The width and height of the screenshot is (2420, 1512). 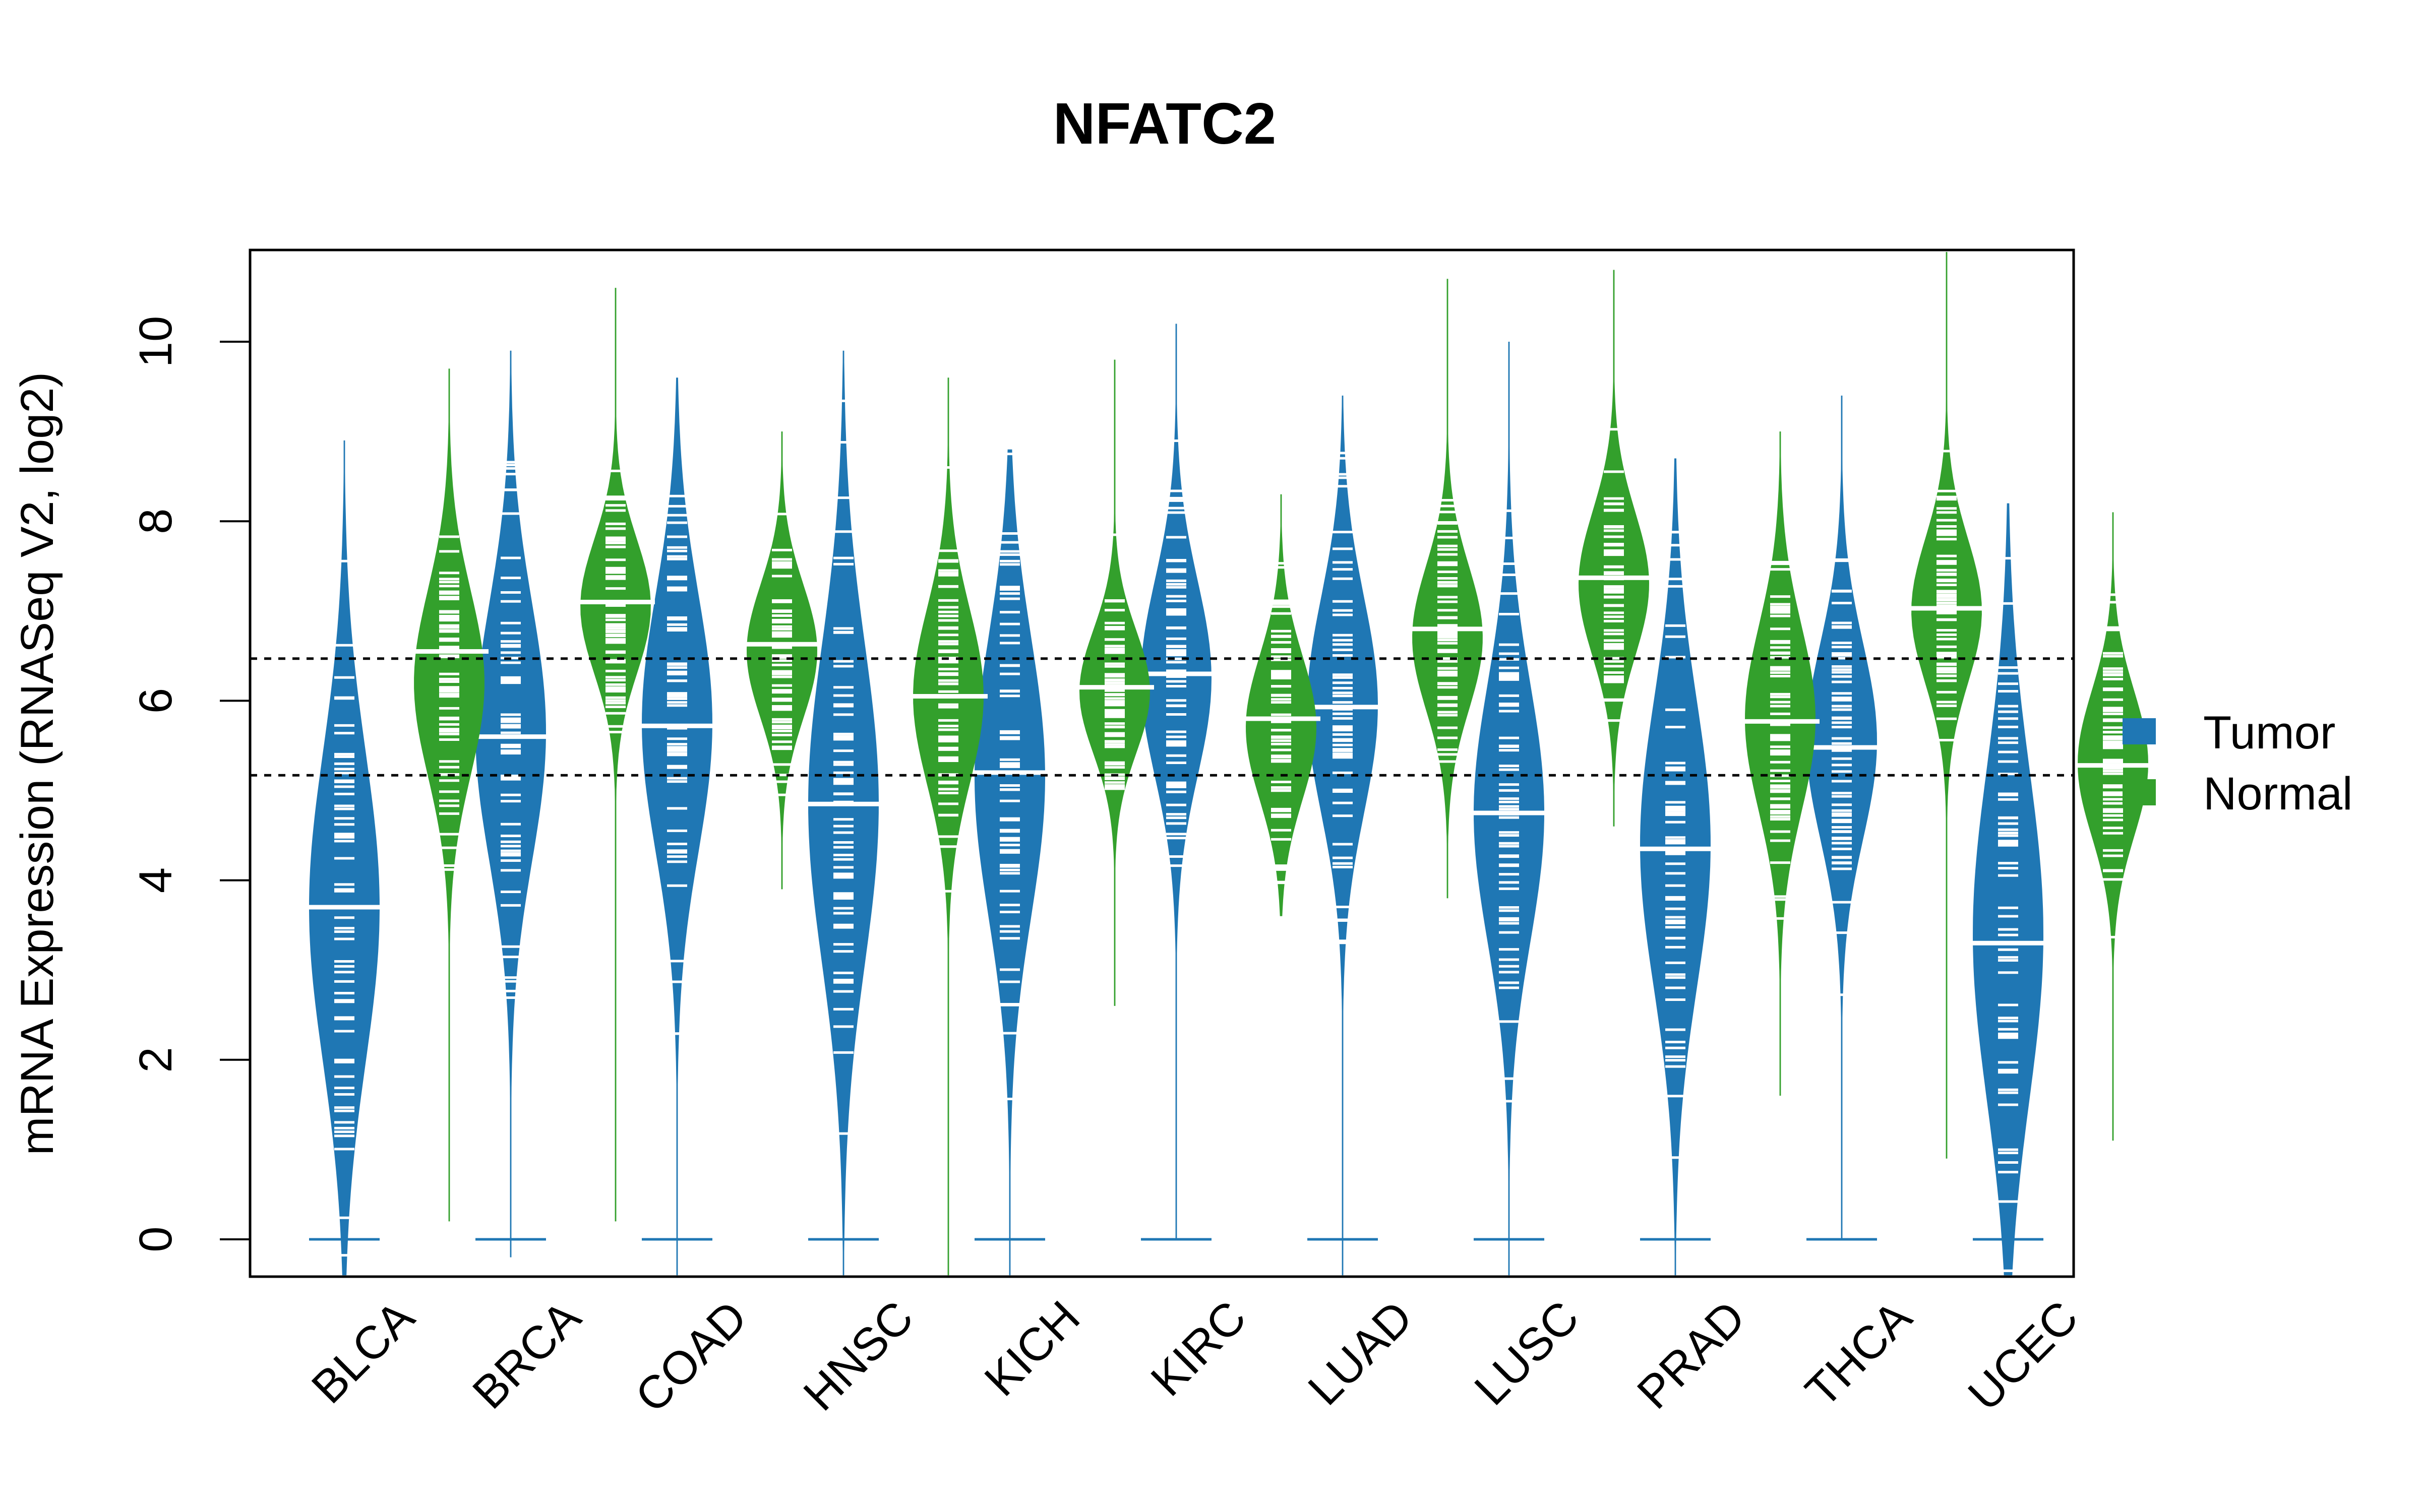 I want to click on bean-normal-ucec, so click(x=2113, y=827).